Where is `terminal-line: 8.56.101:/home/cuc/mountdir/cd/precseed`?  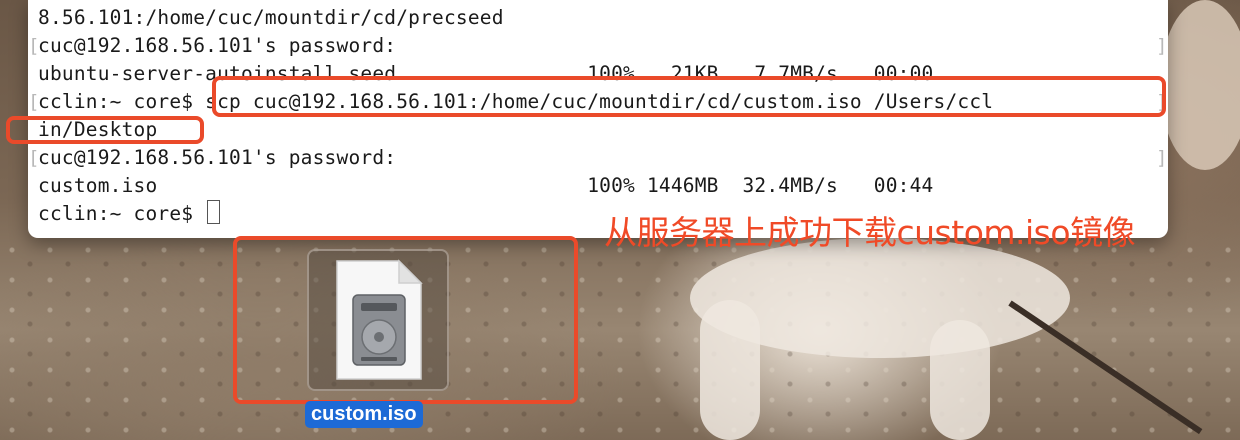 terminal-line: 8.56.101:/home/cuc/mountdir/cd/precseed is located at coordinates (271, 17).